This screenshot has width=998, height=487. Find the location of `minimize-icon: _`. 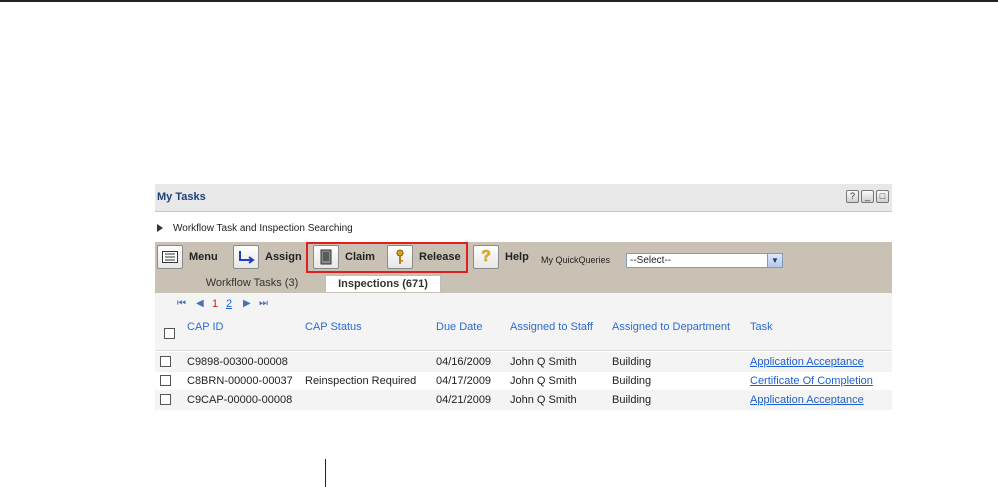

minimize-icon: _ is located at coordinates (867, 196).